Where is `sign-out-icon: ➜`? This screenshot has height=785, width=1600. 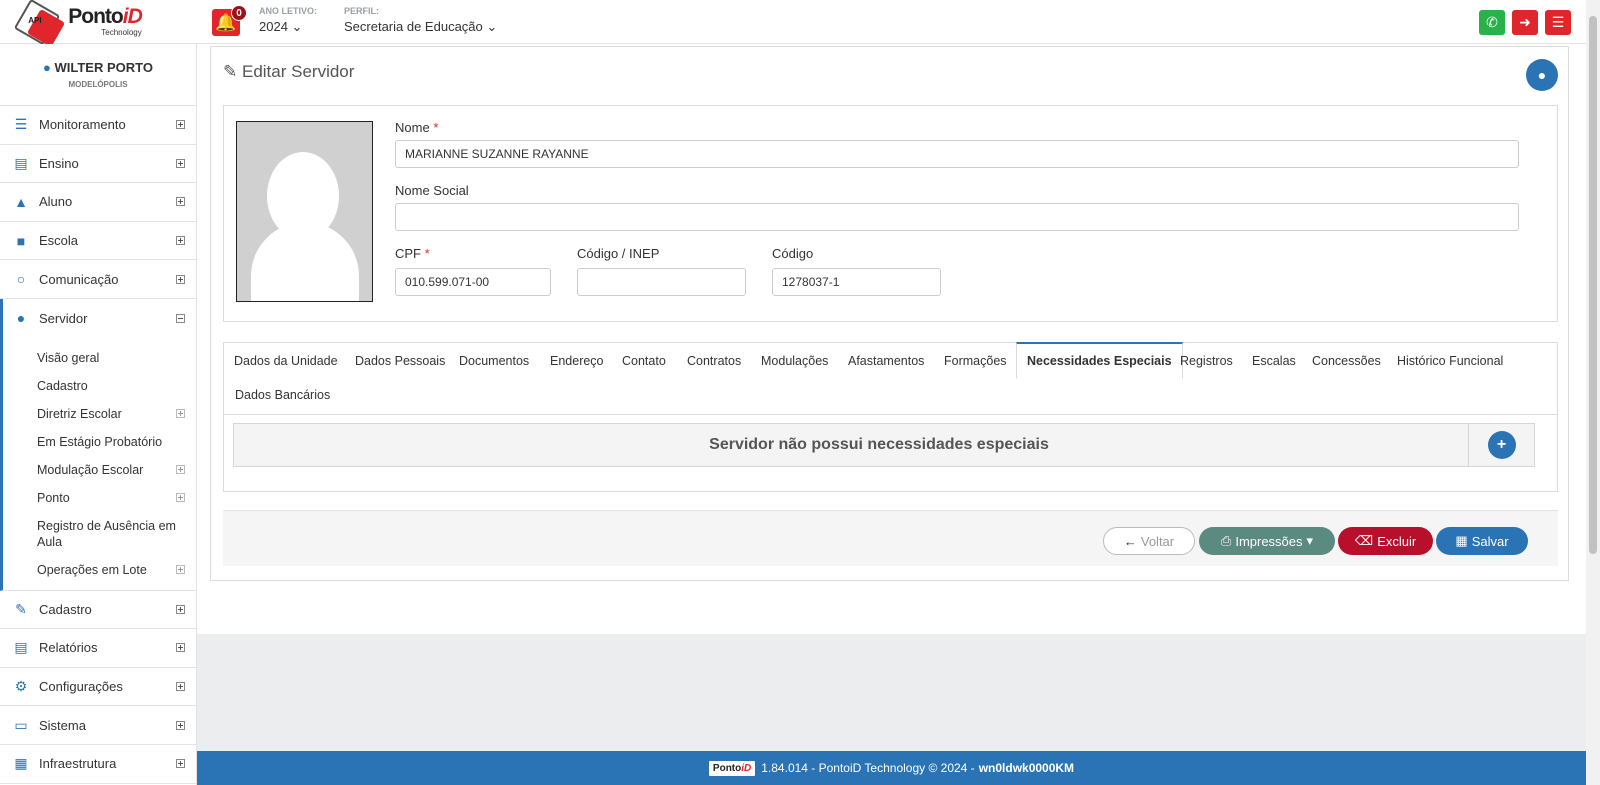 sign-out-icon: ➜ is located at coordinates (1525, 22).